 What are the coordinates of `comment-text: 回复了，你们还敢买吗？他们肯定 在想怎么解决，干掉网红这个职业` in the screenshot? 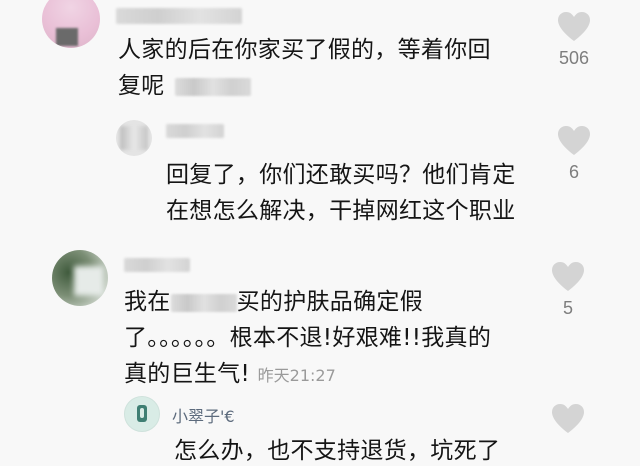 It's located at (341, 193).